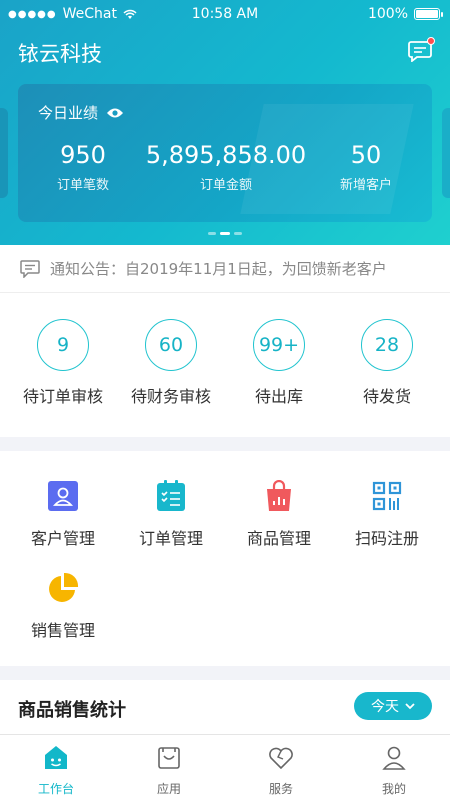 This screenshot has width=450, height=800. What do you see at coordinates (62, 538) in the screenshot?
I see `func-label: 客户管理` at bounding box center [62, 538].